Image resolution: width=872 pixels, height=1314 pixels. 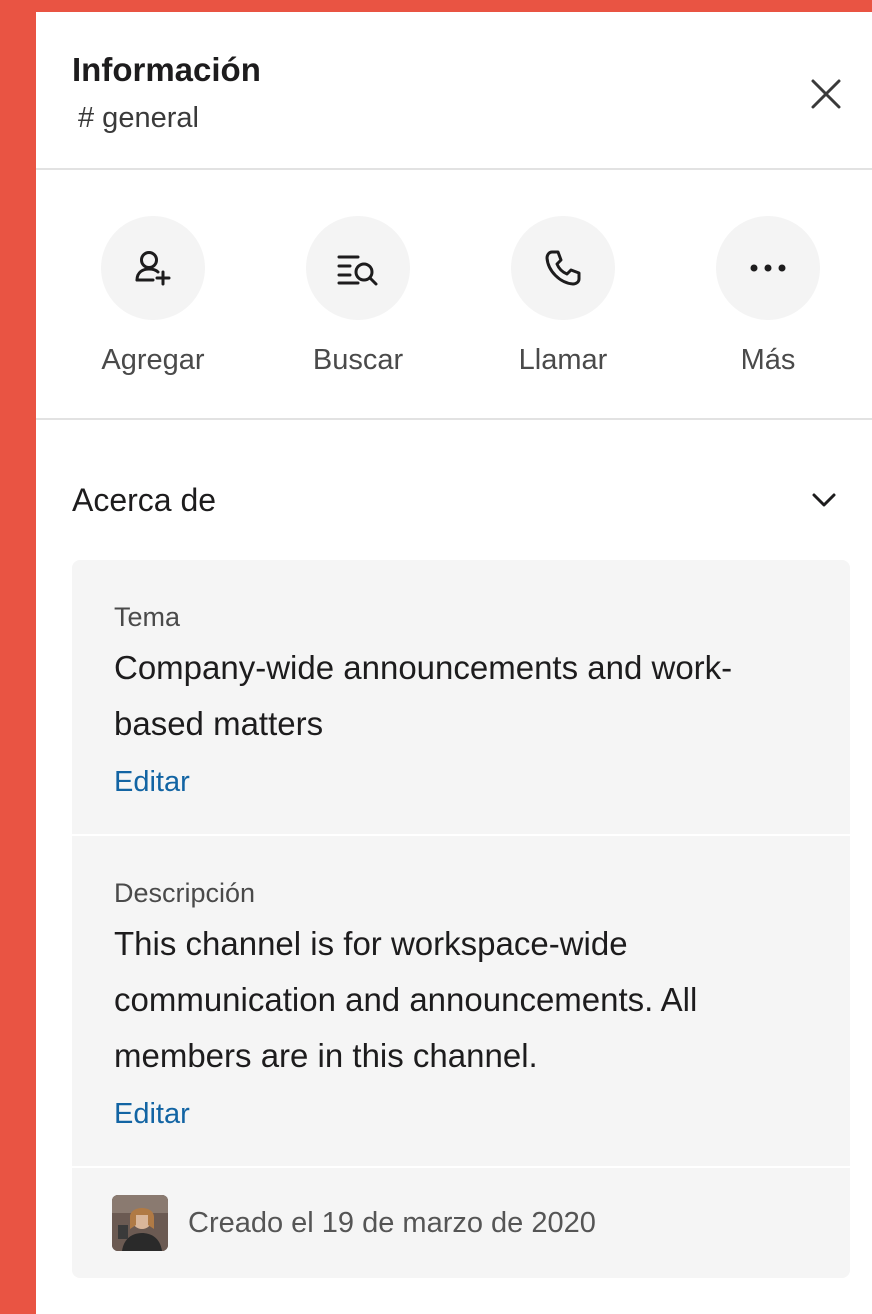 I want to click on add-person-icon, so click(x=153, y=268).